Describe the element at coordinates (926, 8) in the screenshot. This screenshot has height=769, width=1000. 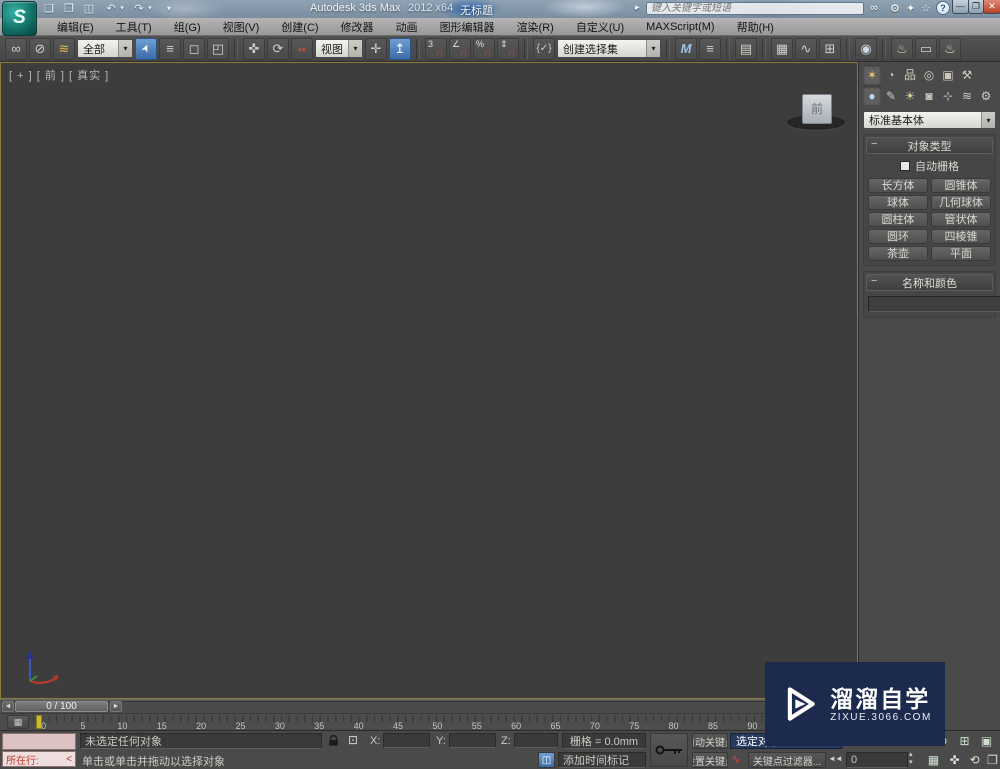
I see `favorites-star-icon: ☆` at that location.